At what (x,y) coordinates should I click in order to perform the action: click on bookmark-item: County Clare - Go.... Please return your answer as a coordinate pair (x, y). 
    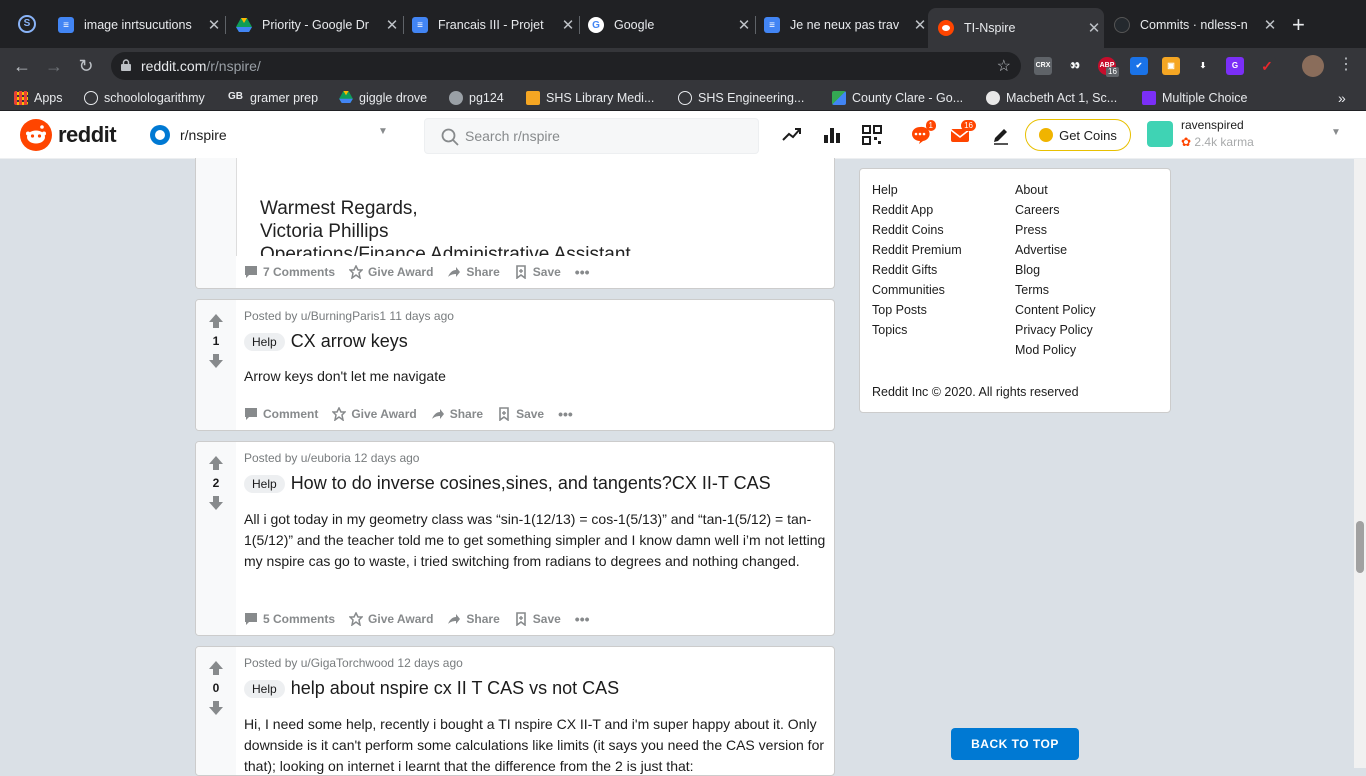
    Looking at the image, I should click on (897, 98).